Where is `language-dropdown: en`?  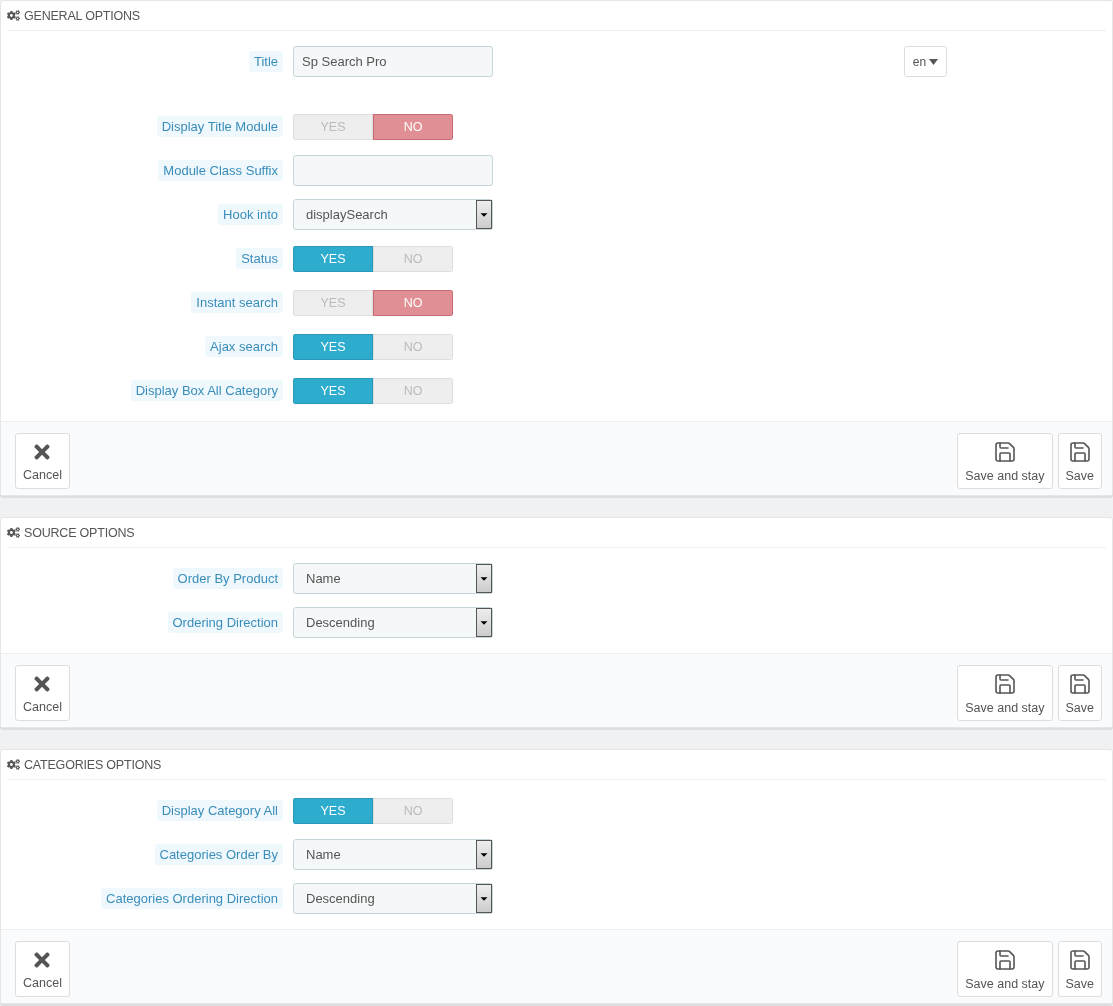 language-dropdown: en is located at coordinates (925, 61).